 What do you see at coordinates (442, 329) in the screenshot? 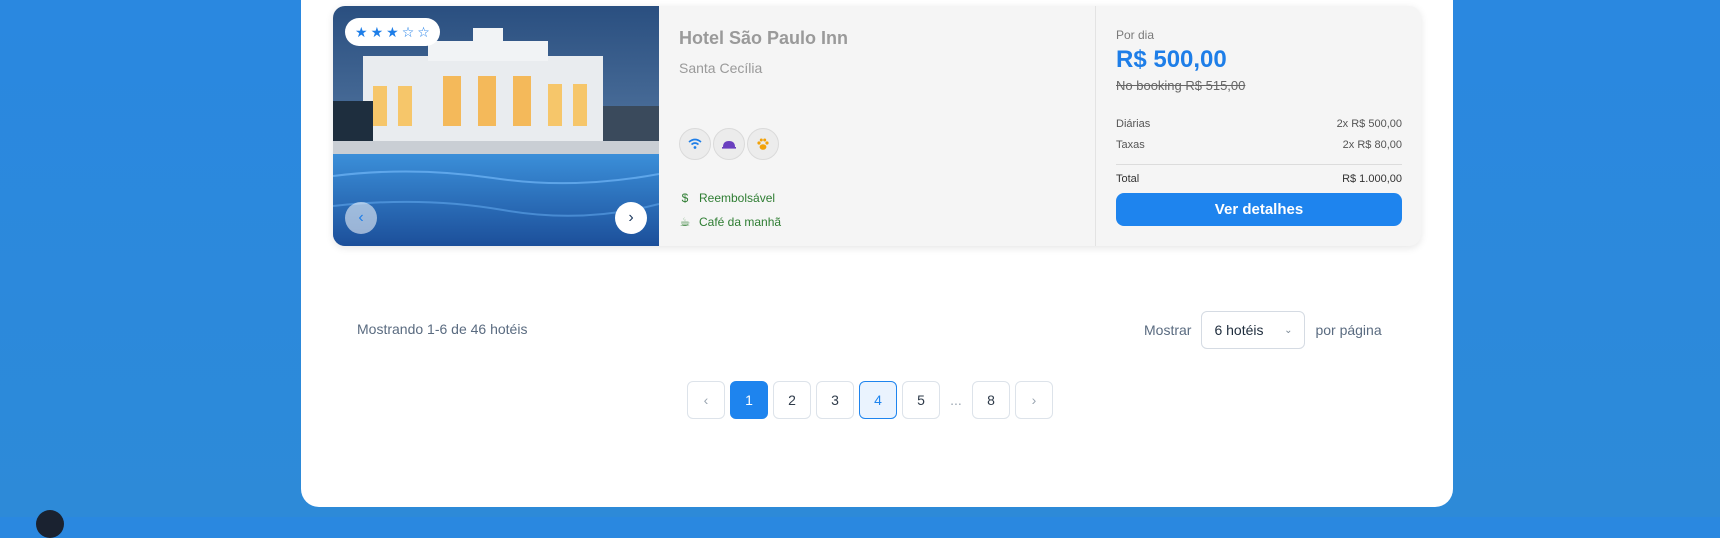
I see `results-summary: Mostrando 1-6 de 46 hotéis` at bounding box center [442, 329].